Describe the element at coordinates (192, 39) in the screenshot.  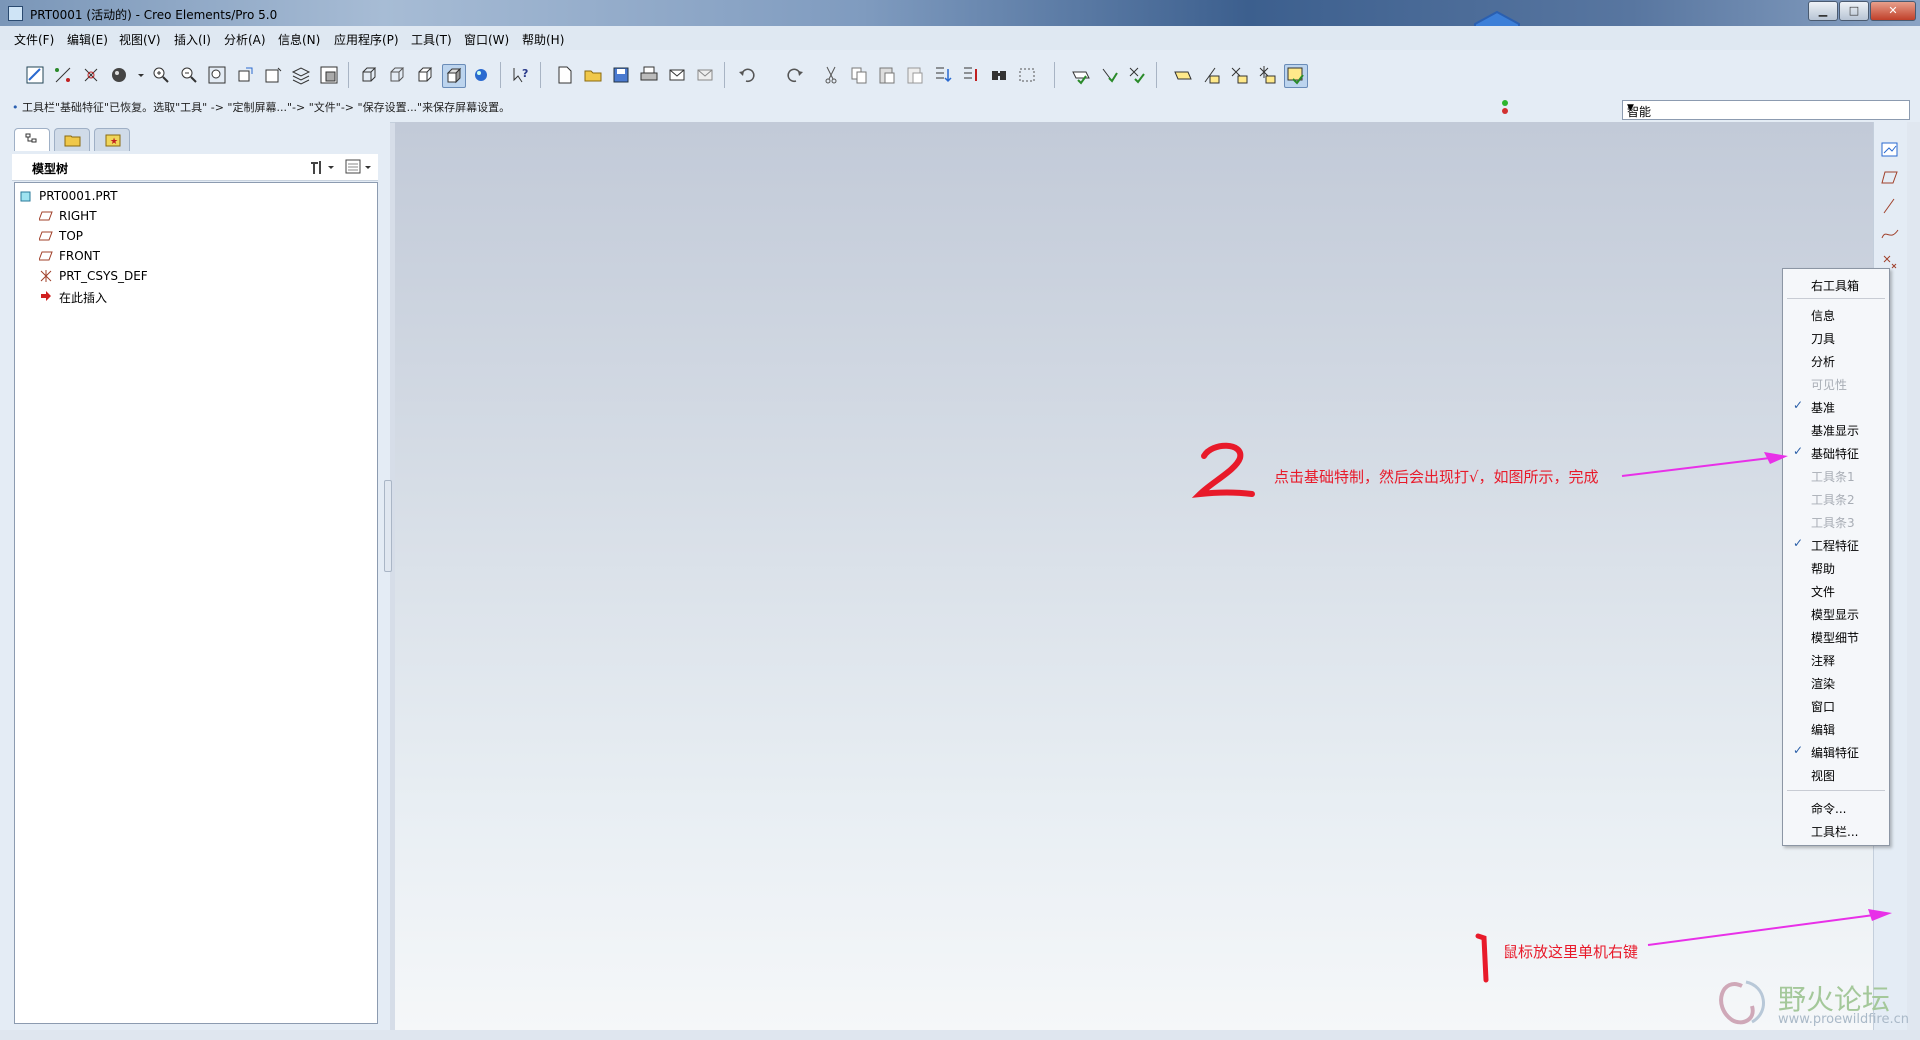
I see `menu-insert: 插入(I)` at that location.